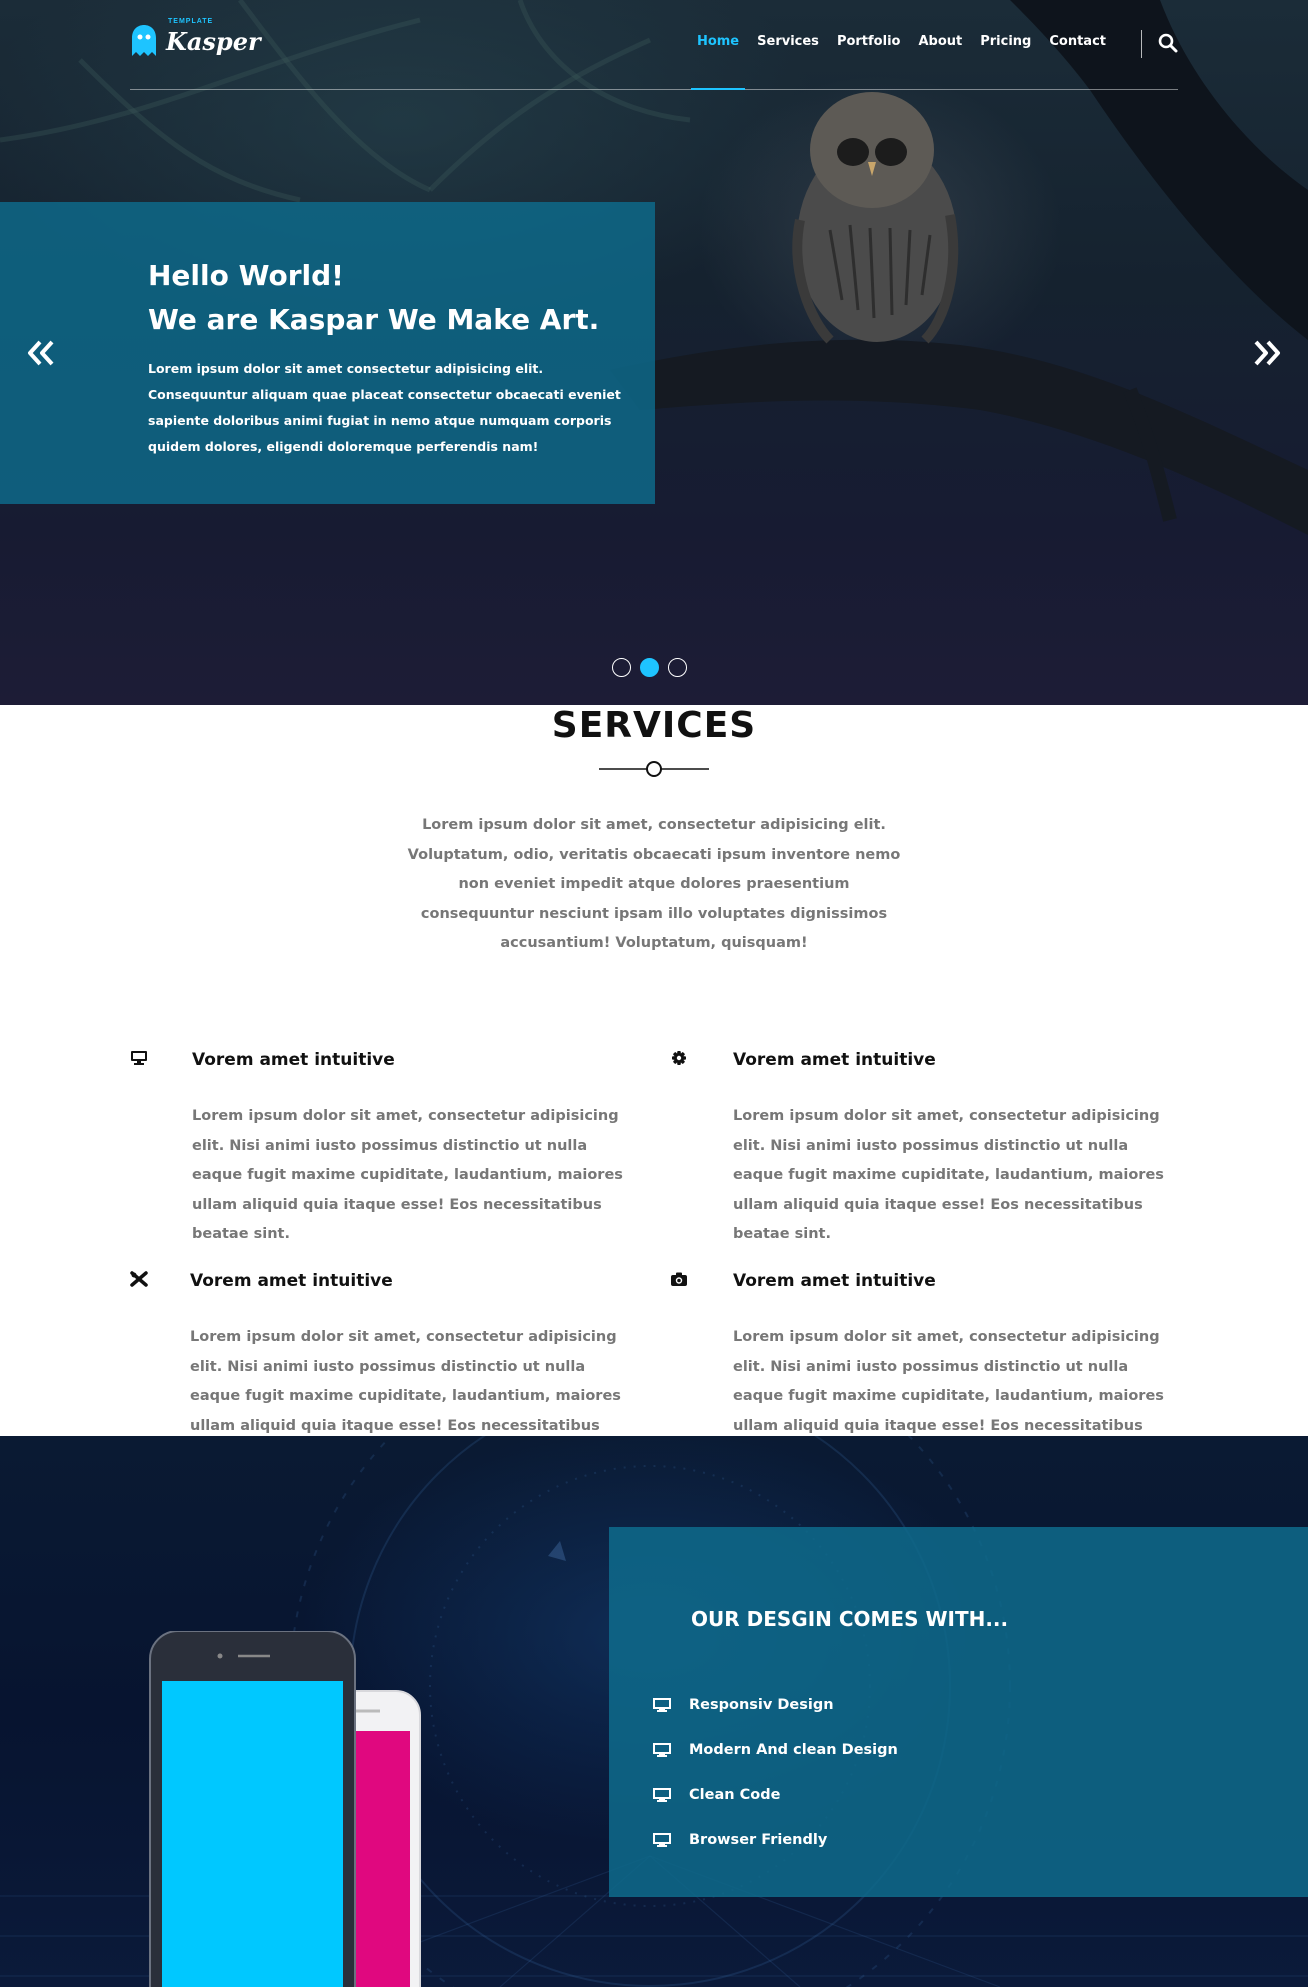 Image resolution: width=1308 pixels, height=1987 pixels. Describe the element at coordinates (735, 1794) in the screenshot. I see `feature-label: Clean Code` at that location.